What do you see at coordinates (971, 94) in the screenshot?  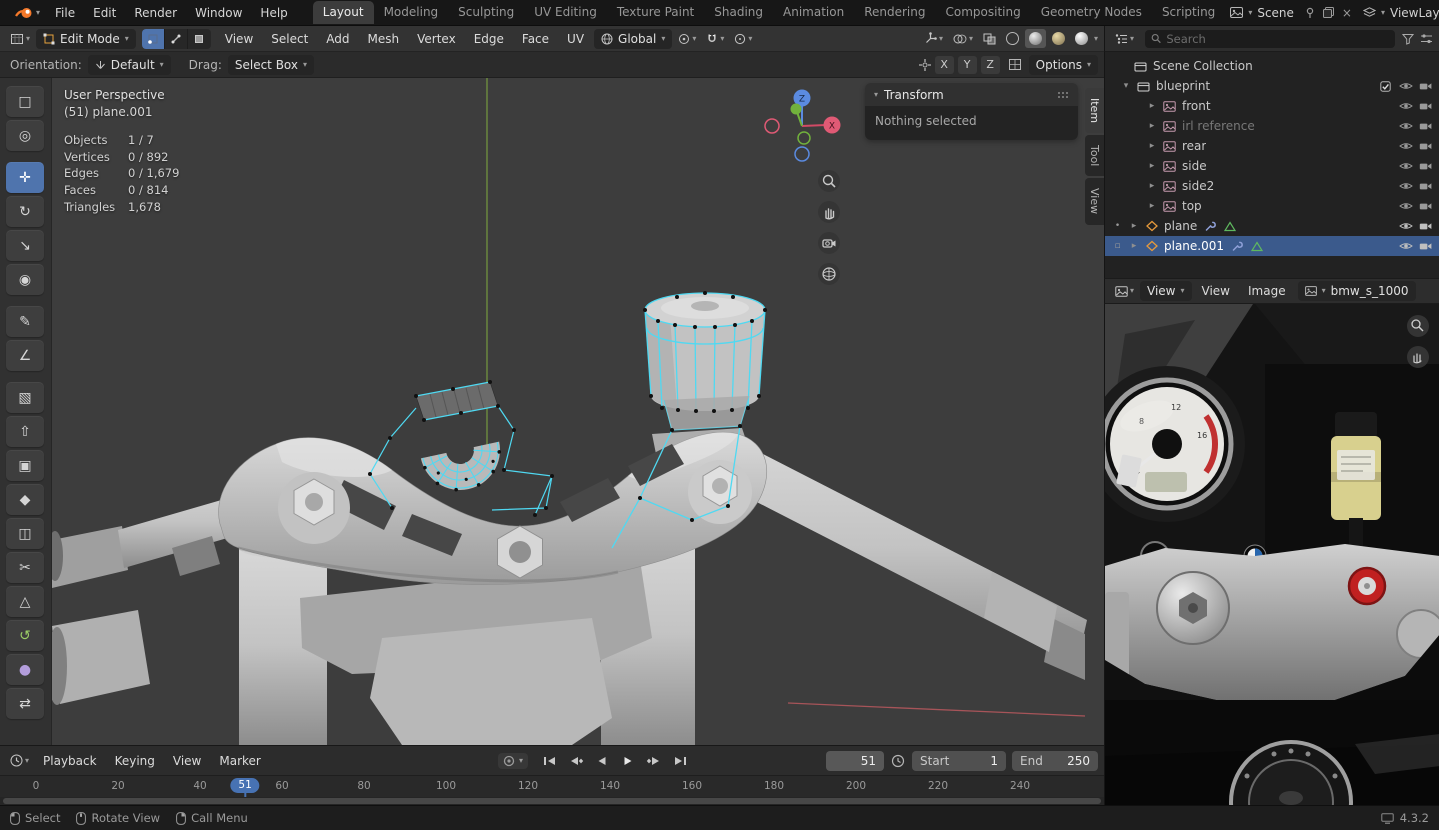 I see `transform-panel-header: ▾ Transform` at bounding box center [971, 94].